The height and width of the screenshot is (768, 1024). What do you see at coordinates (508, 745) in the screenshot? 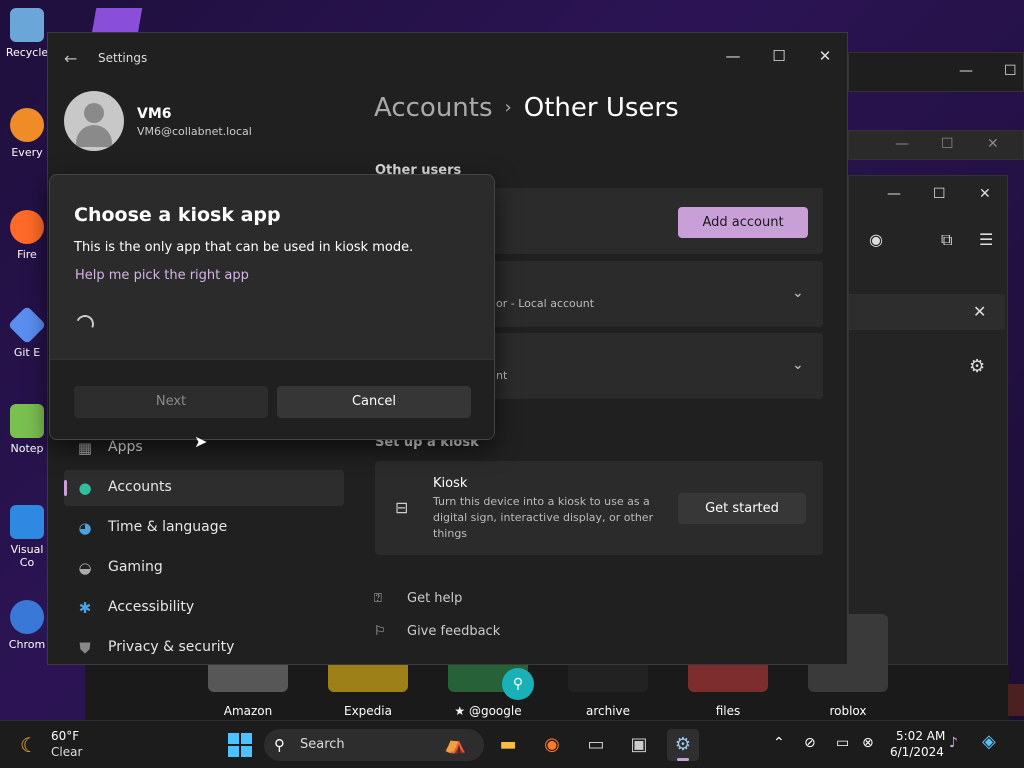
I see `file-explorer-icon: ▬` at bounding box center [508, 745].